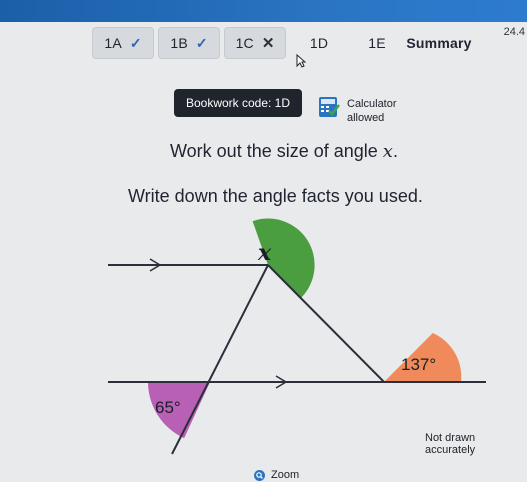 This screenshot has width=527, height=482. I want to click on tab-1e: 1E, so click(377, 43).